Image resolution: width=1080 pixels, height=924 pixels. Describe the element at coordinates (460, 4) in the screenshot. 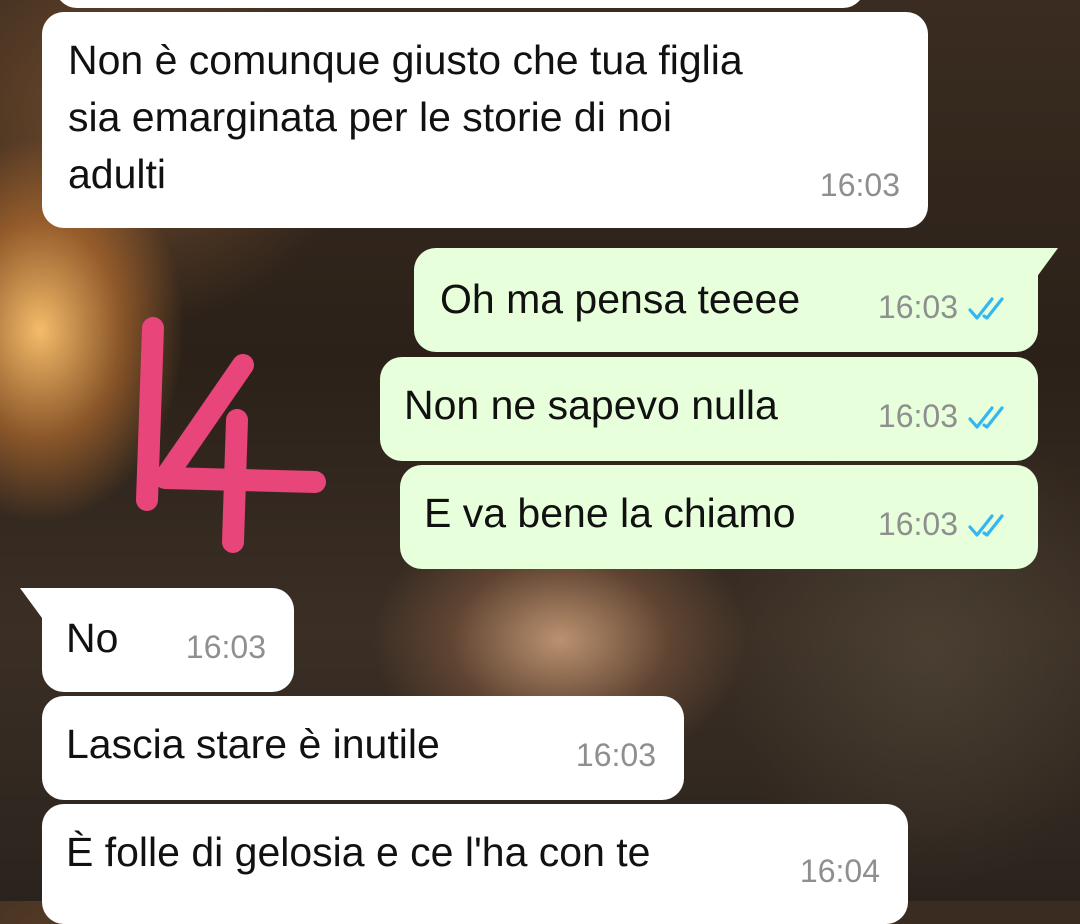

I see `previous-message-bubble` at that location.